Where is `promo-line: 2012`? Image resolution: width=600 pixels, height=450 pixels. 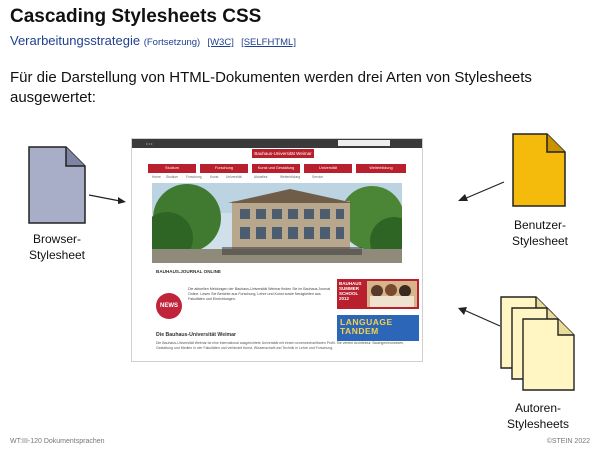
promo-line: 2012 is located at coordinates (344, 298).